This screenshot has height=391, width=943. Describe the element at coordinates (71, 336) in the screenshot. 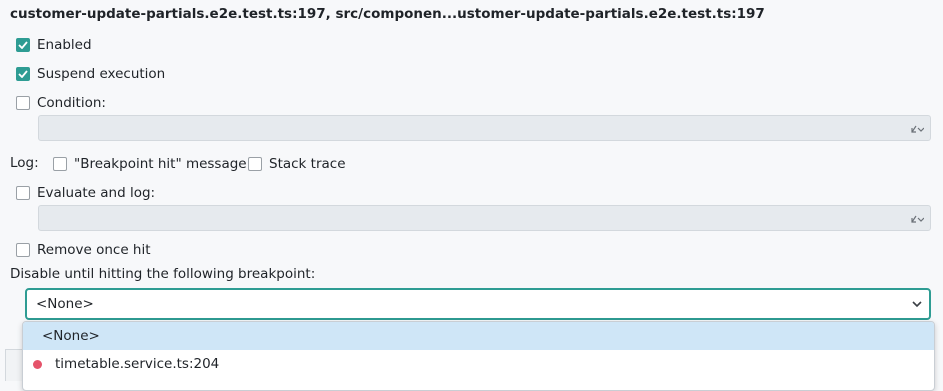

I see `option-label: <None>` at that location.